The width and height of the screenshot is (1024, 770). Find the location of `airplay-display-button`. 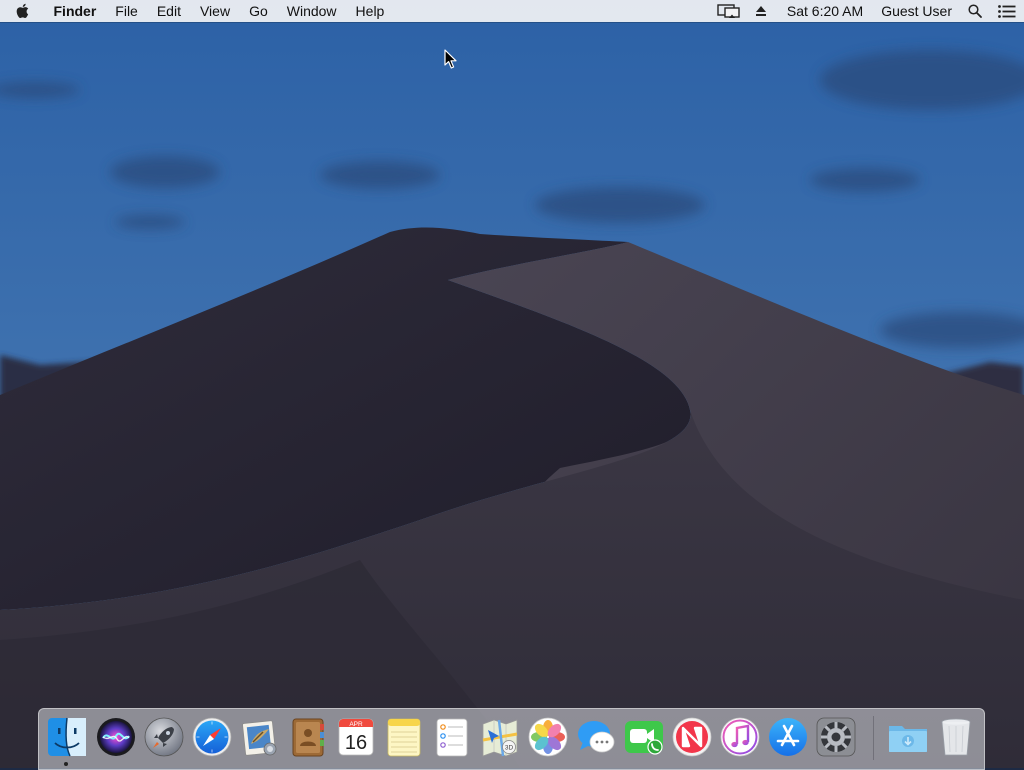

airplay-display-button is located at coordinates (729, 11).